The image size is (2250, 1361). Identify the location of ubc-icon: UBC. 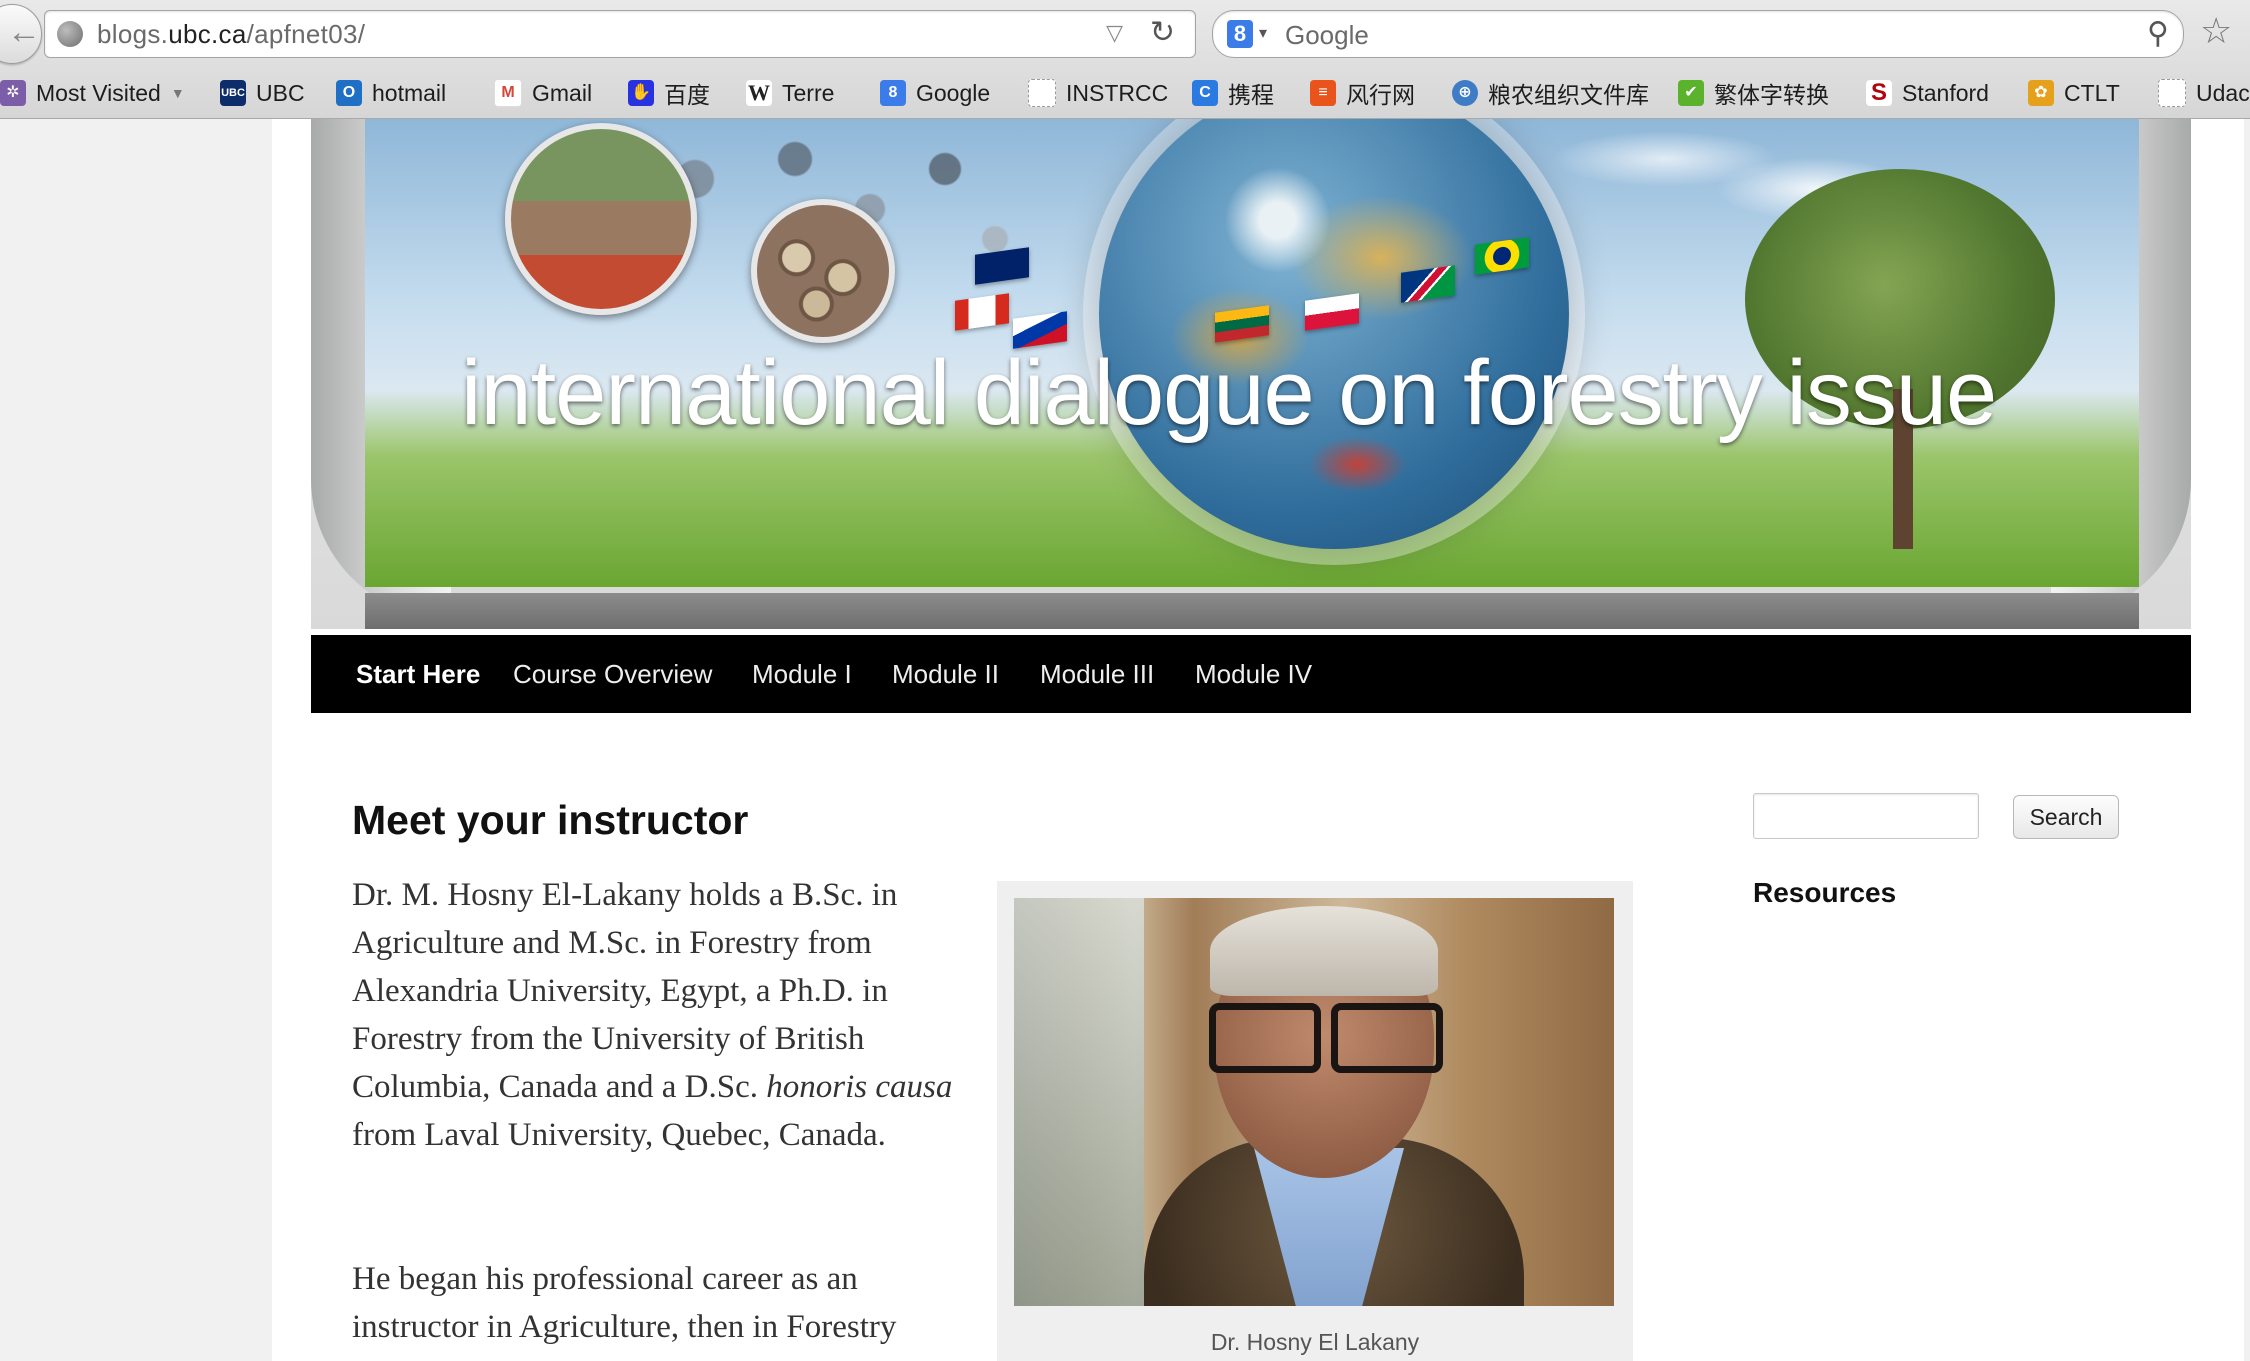
(233, 93).